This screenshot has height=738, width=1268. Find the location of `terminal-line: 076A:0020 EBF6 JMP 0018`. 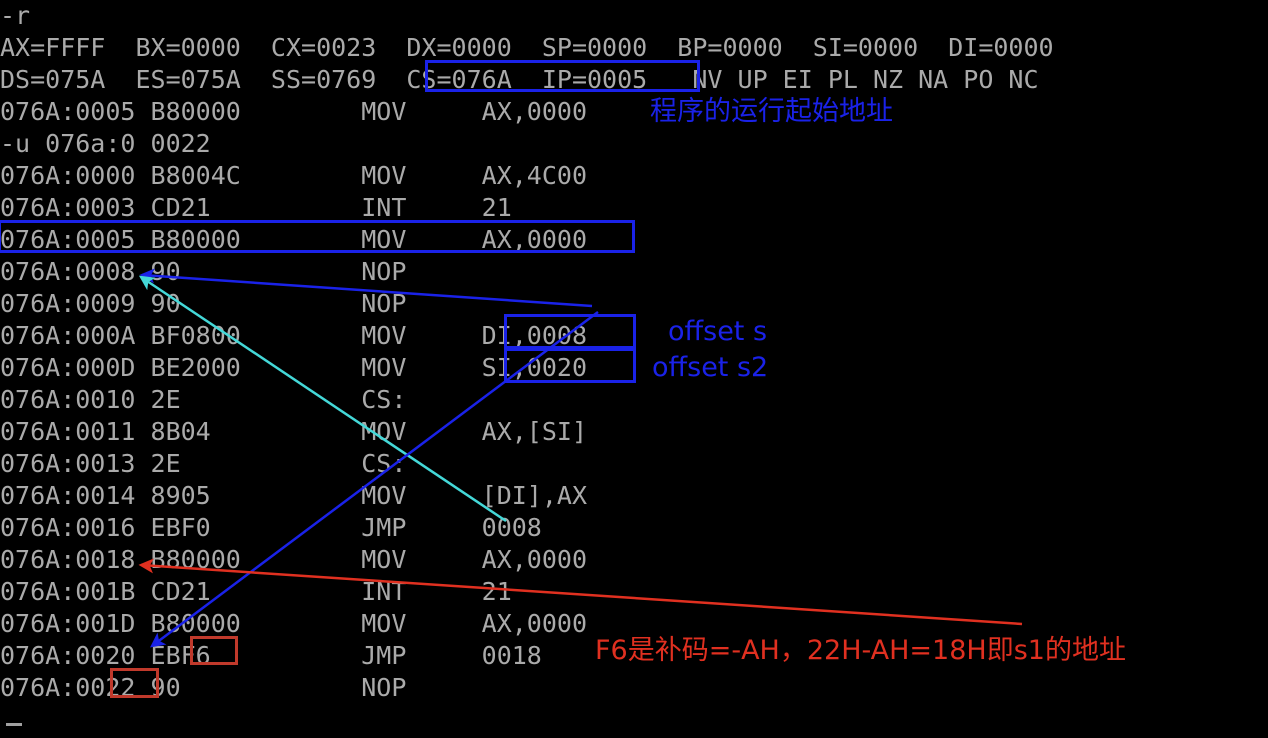

terminal-line: 076A:0020 EBF6 JMP 0018 is located at coordinates (271, 655).